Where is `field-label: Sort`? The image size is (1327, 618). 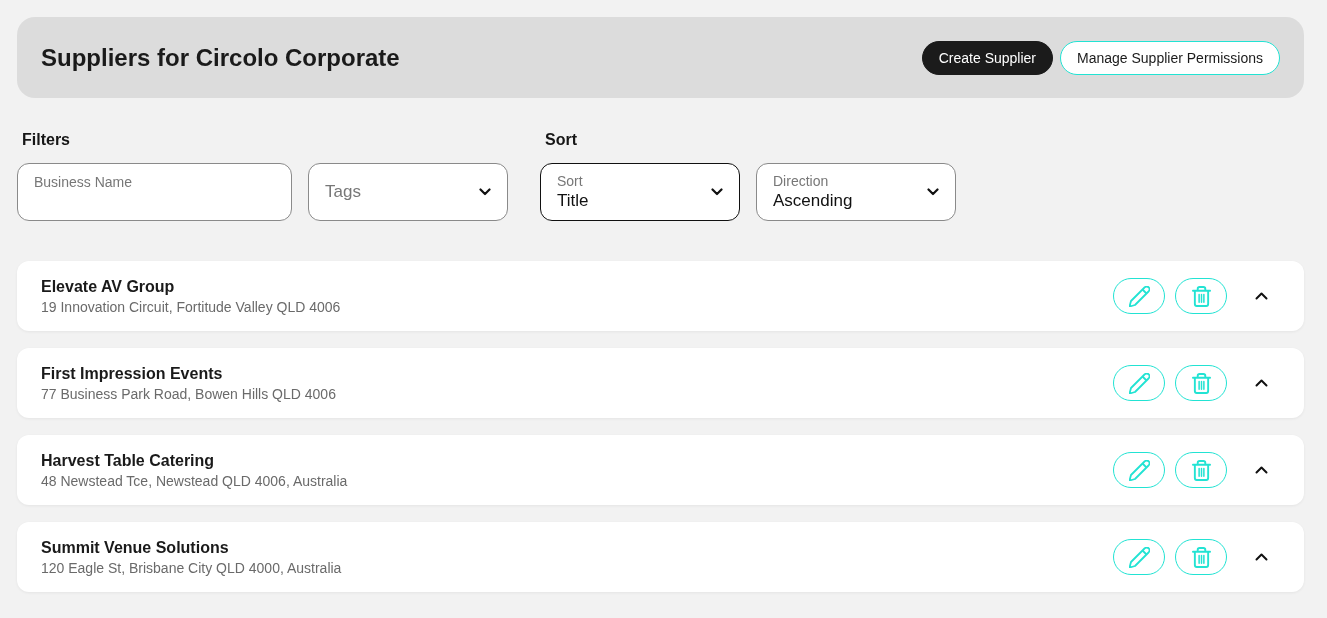
field-label: Sort is located at coordinates (570, 181).